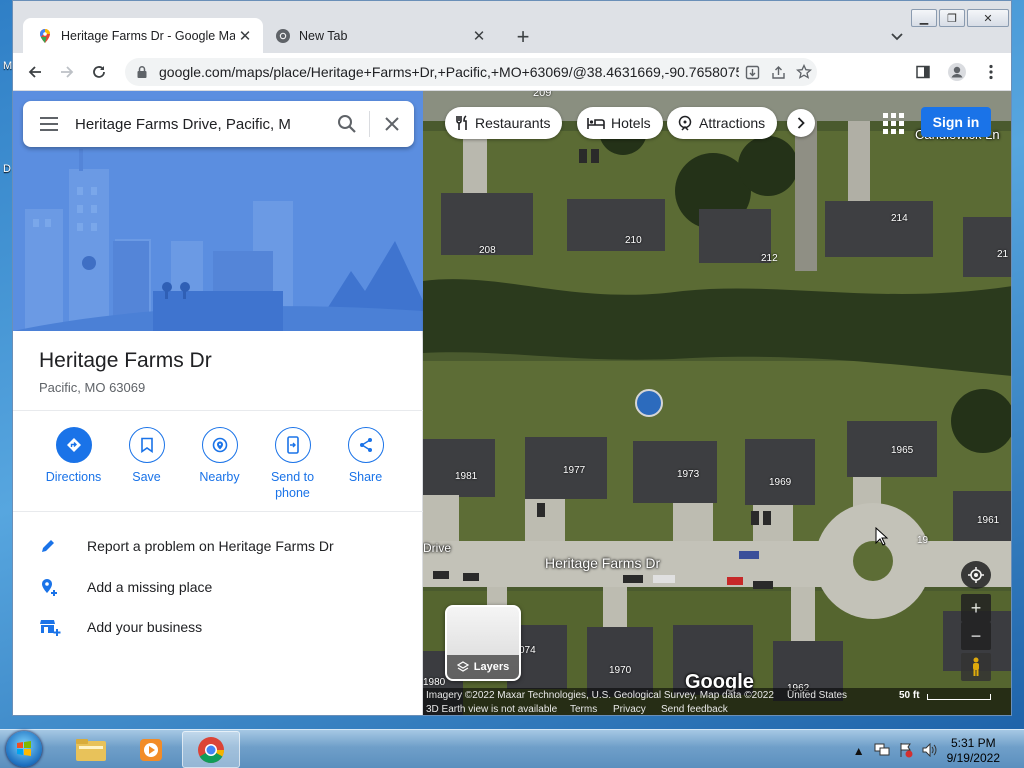 The image size is (1024, 768). I want to click on forward-button, so click(67, 72).